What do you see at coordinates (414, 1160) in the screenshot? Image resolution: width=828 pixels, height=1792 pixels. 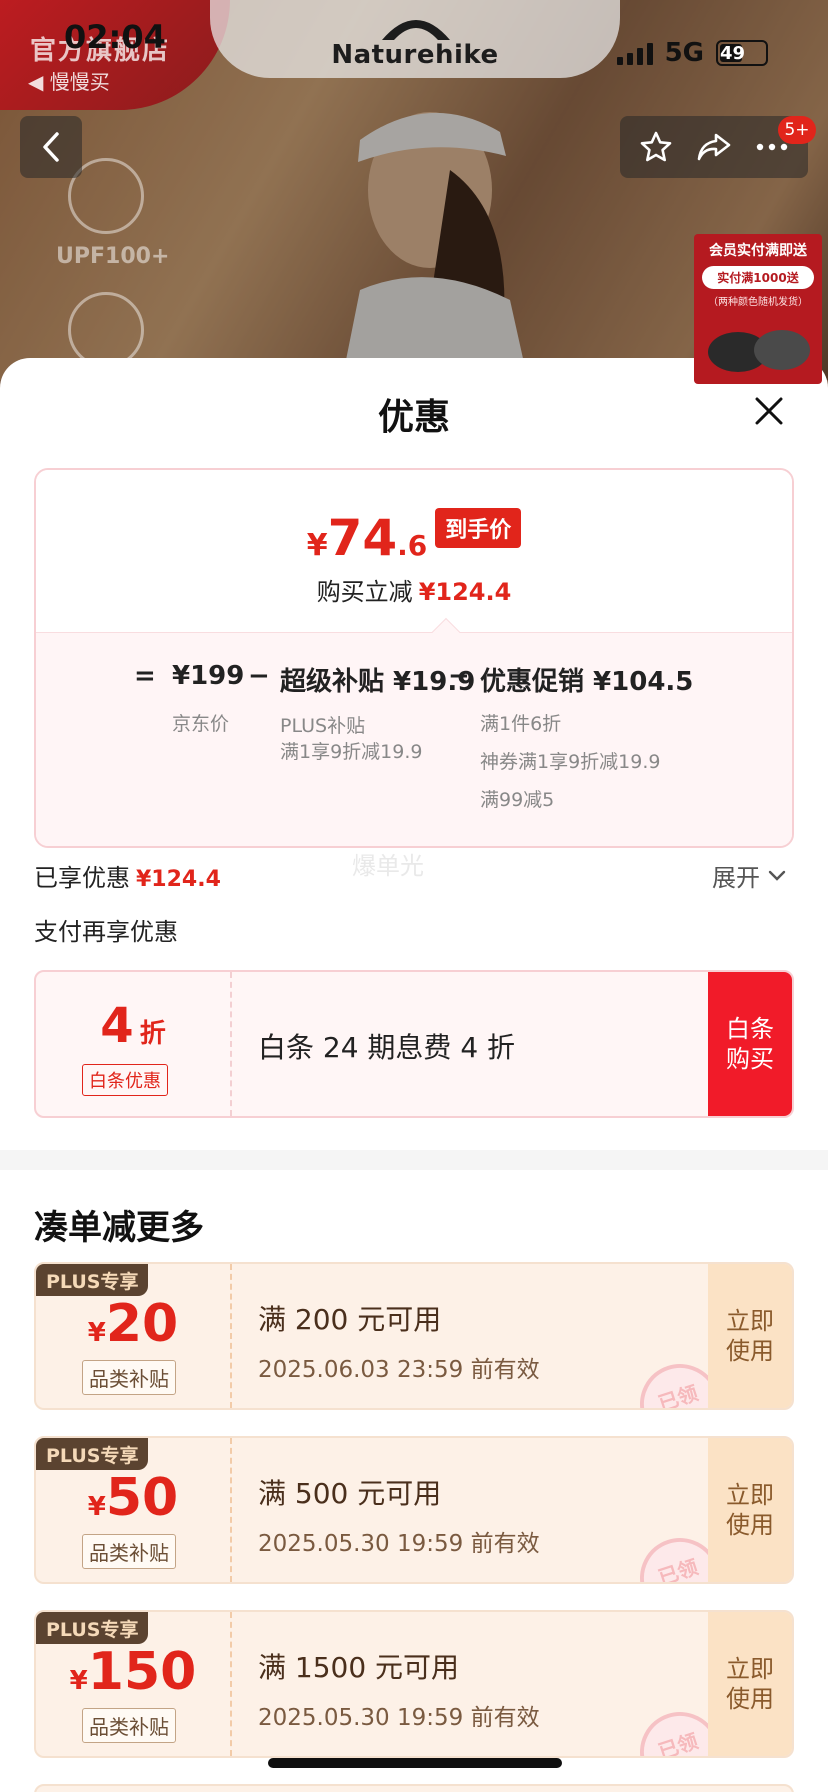 I see `section-divider` at bounding box center [414, 1160].